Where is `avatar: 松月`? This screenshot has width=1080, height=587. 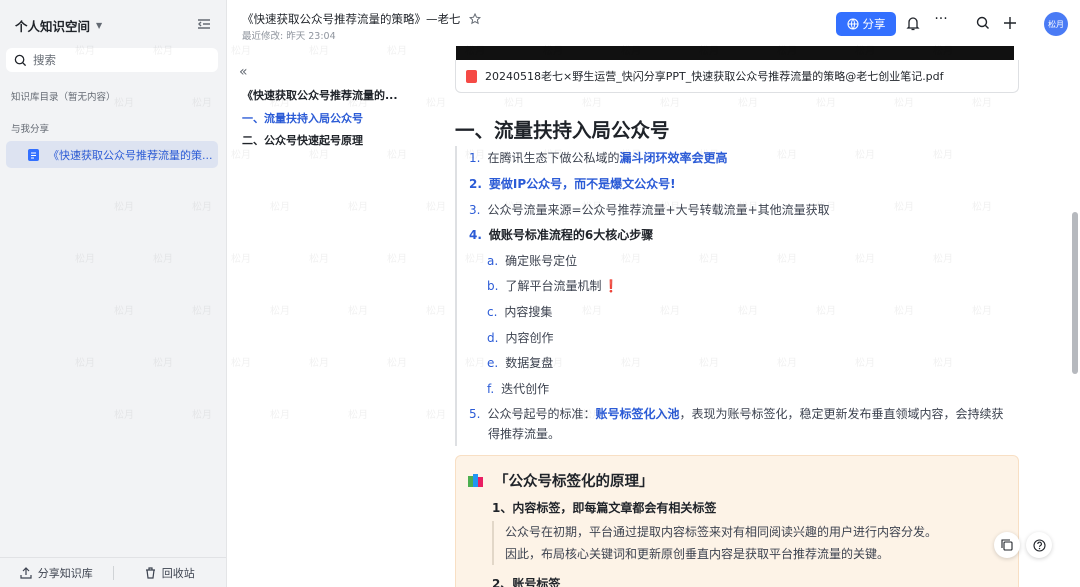 avatar: 松月 is located at coordinates (1056, 24).